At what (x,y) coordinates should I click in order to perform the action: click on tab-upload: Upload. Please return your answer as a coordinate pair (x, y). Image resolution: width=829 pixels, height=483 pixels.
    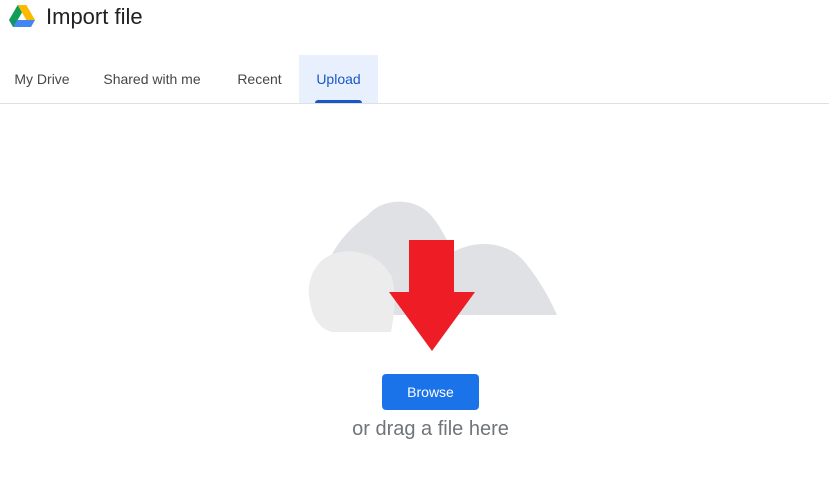
    Looking at the image, I should click on (338, 79).